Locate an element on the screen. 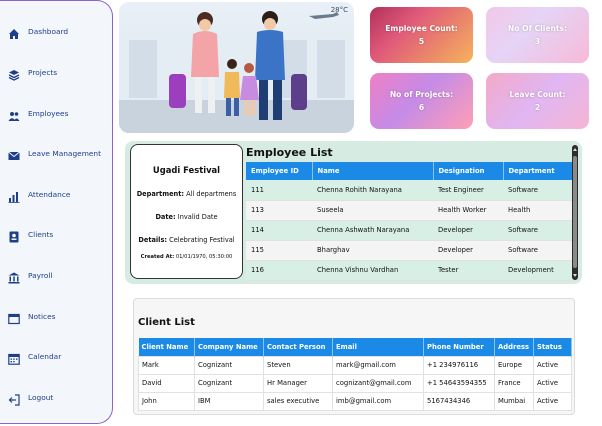 The width and height of the screenshot is (602, 426). festival-department: Department: All departmens is located at coordinates (186, 194).